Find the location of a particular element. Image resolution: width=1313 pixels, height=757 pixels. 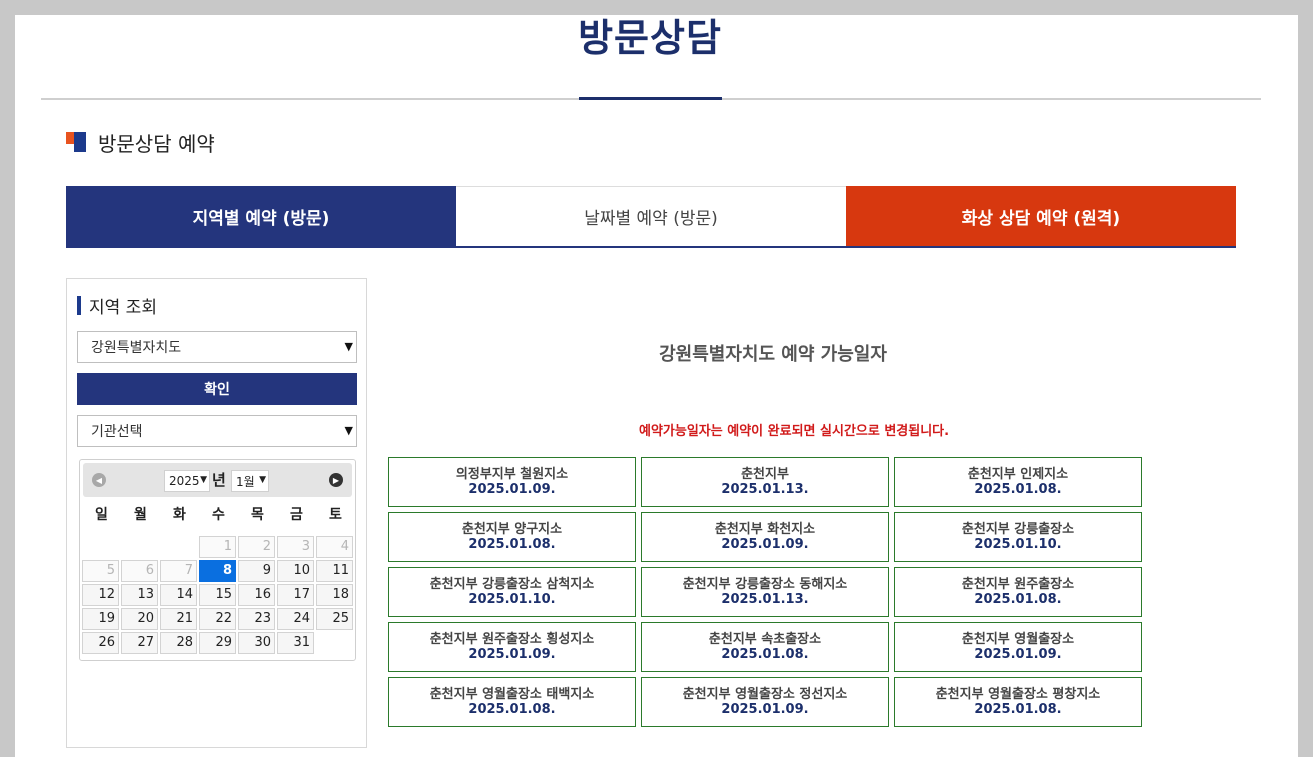

section-bullet-icon is located at coordinates (76, 142).